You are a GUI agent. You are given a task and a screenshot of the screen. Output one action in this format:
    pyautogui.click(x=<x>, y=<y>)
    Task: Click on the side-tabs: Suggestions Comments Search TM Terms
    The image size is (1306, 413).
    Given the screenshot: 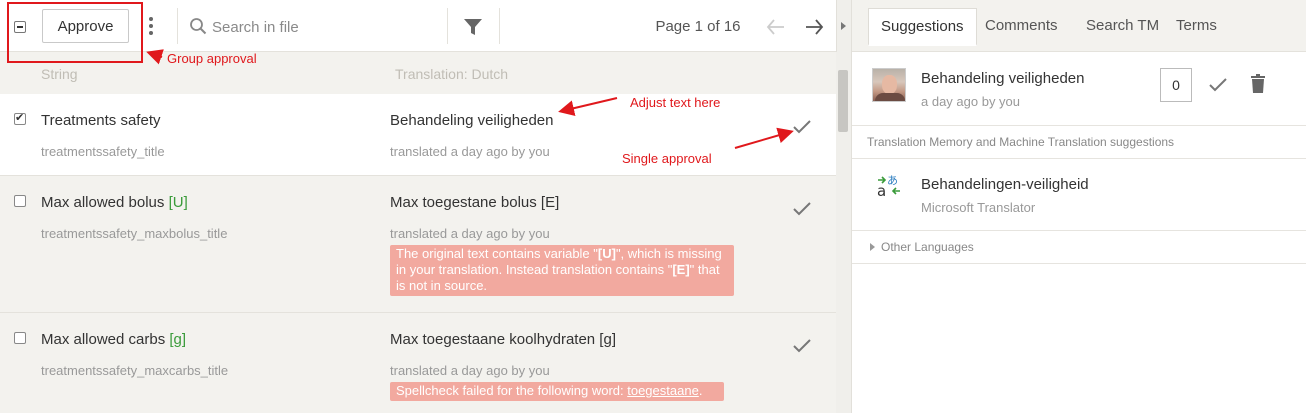 What is the action you would take?
    pyautogui.click(x=1079, y=26)
    